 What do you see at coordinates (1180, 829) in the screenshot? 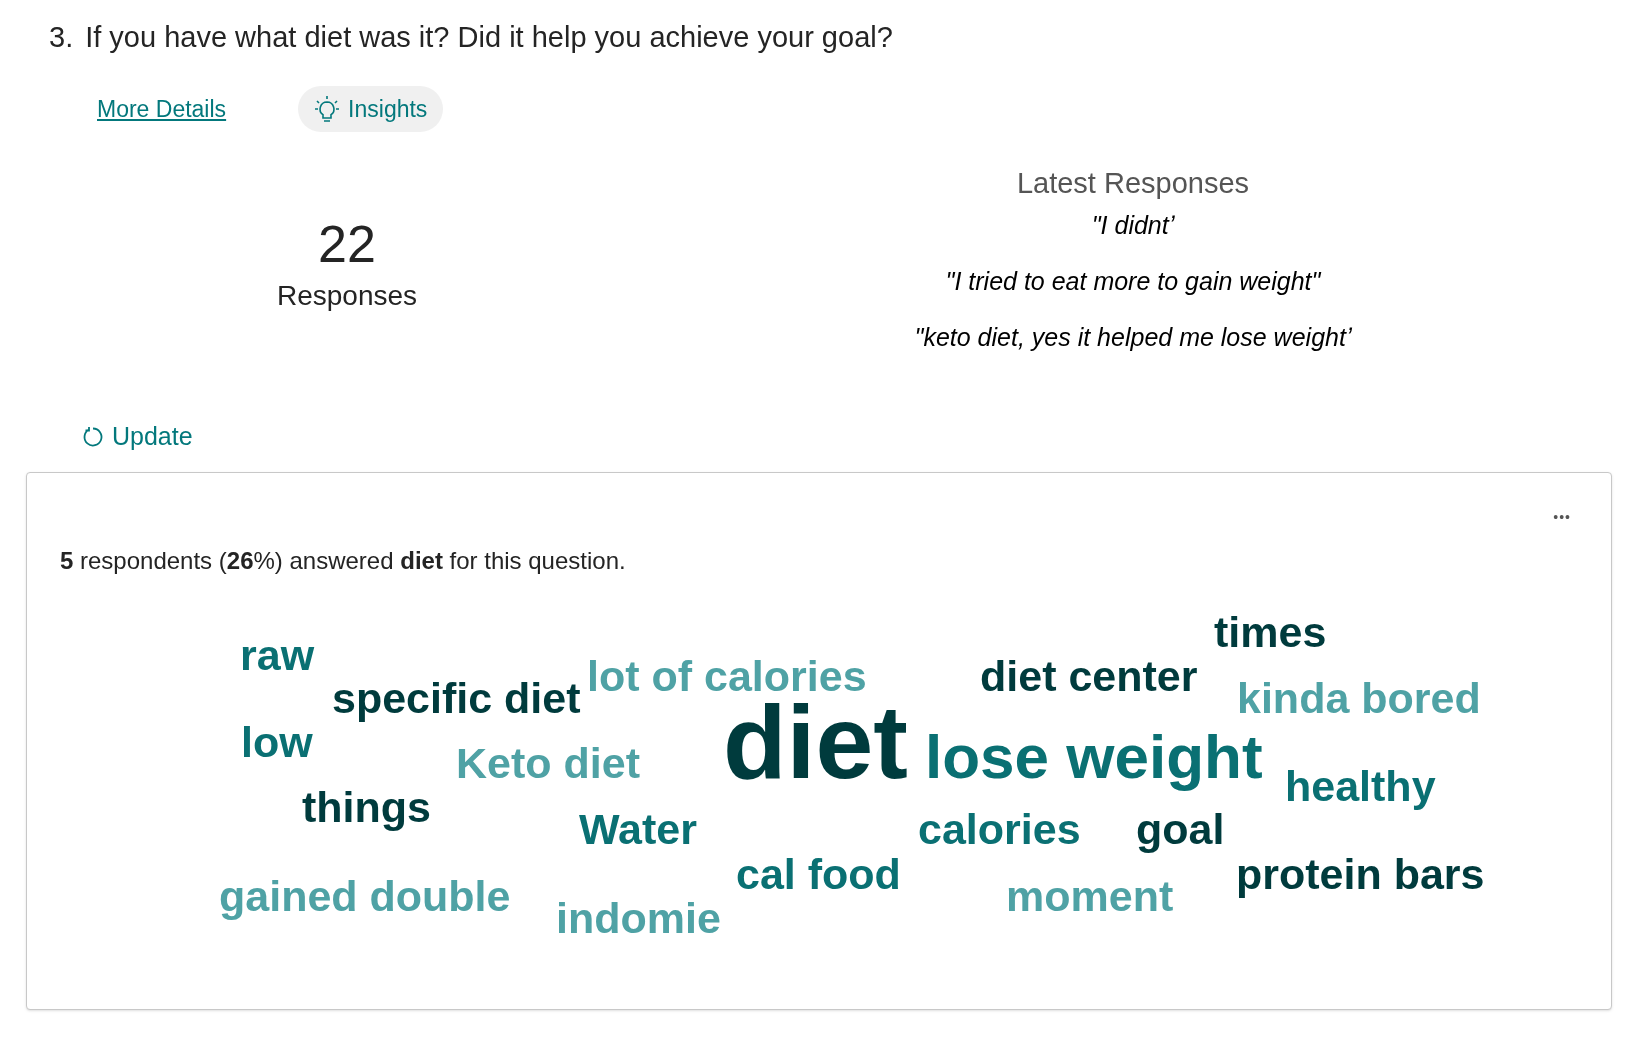
I see `cloud-word: goal` at bounding box center [1180, 829].